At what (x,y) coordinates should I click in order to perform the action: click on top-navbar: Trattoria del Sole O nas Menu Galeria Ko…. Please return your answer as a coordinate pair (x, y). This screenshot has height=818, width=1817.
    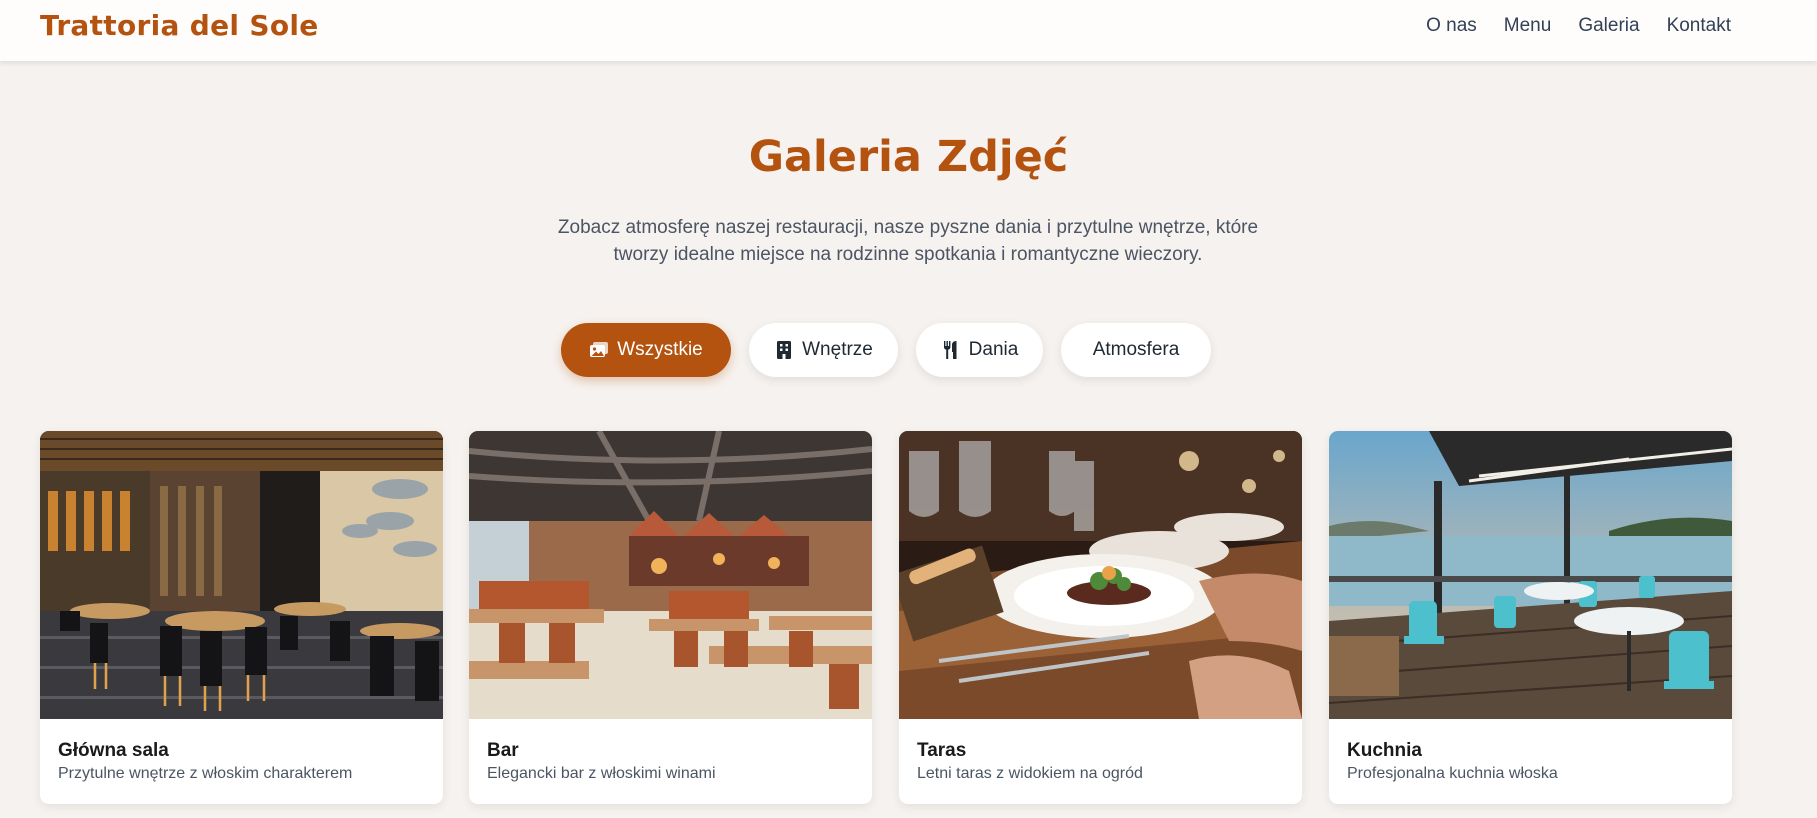
    Looking at the image, I should click on (908, 30).